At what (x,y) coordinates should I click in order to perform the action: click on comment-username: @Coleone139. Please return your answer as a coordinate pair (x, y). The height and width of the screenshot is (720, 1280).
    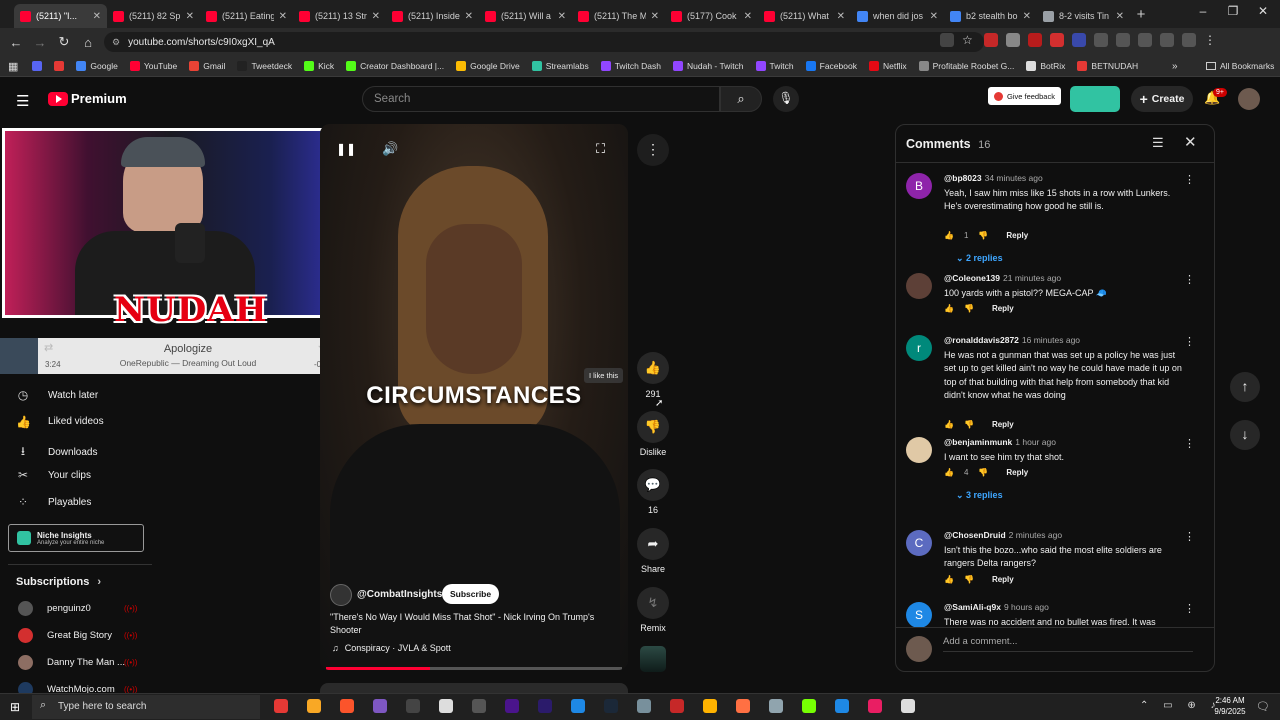
    Looking at the image, I should click on (972, 278).